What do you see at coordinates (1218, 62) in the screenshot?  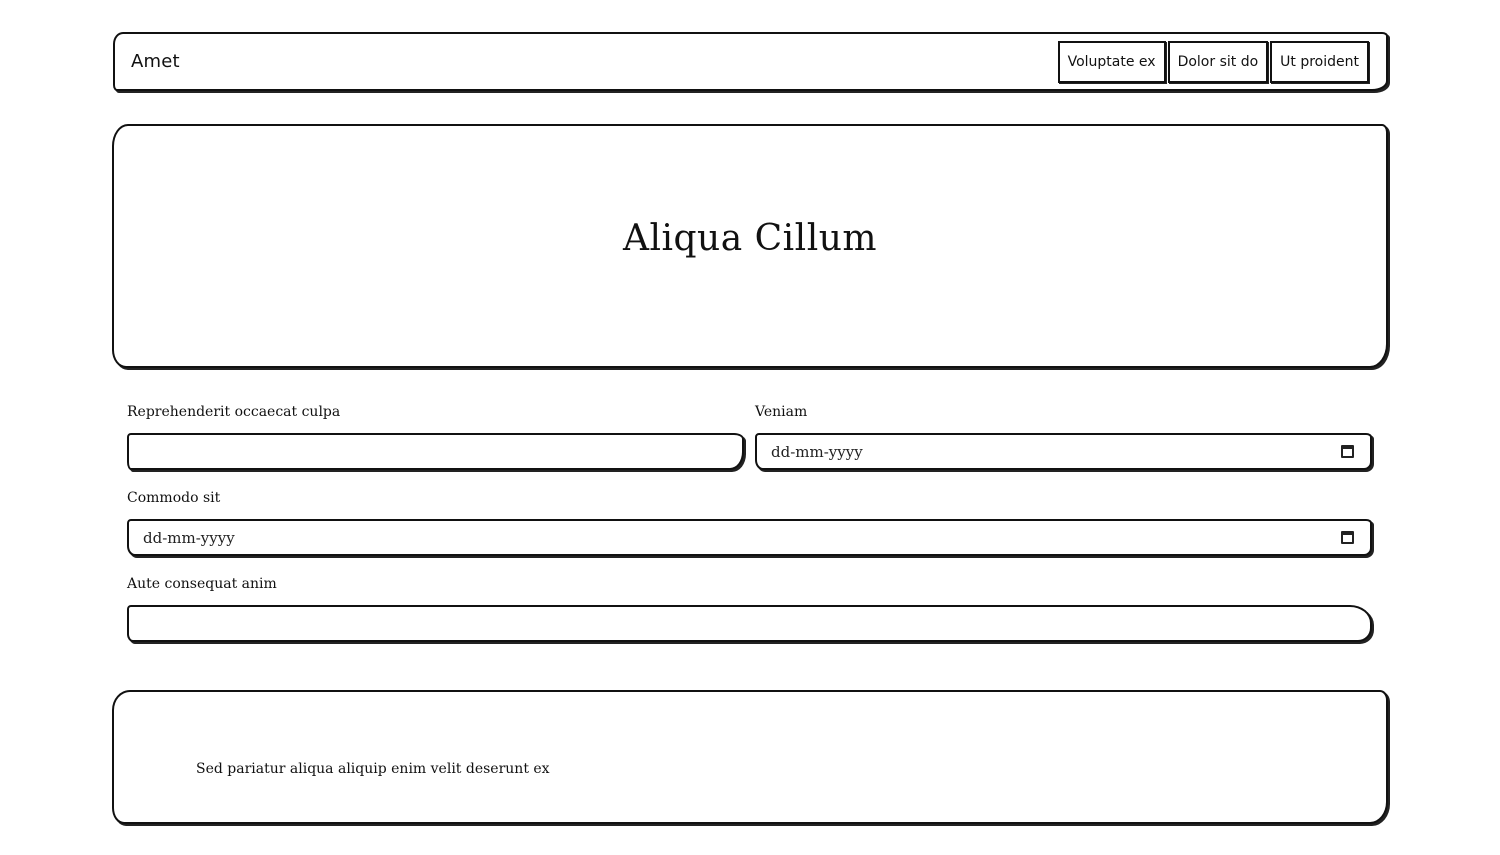 I see `nav-link-dolor-sit-do: Dolor sit do` at bounding box center [1218, 62].